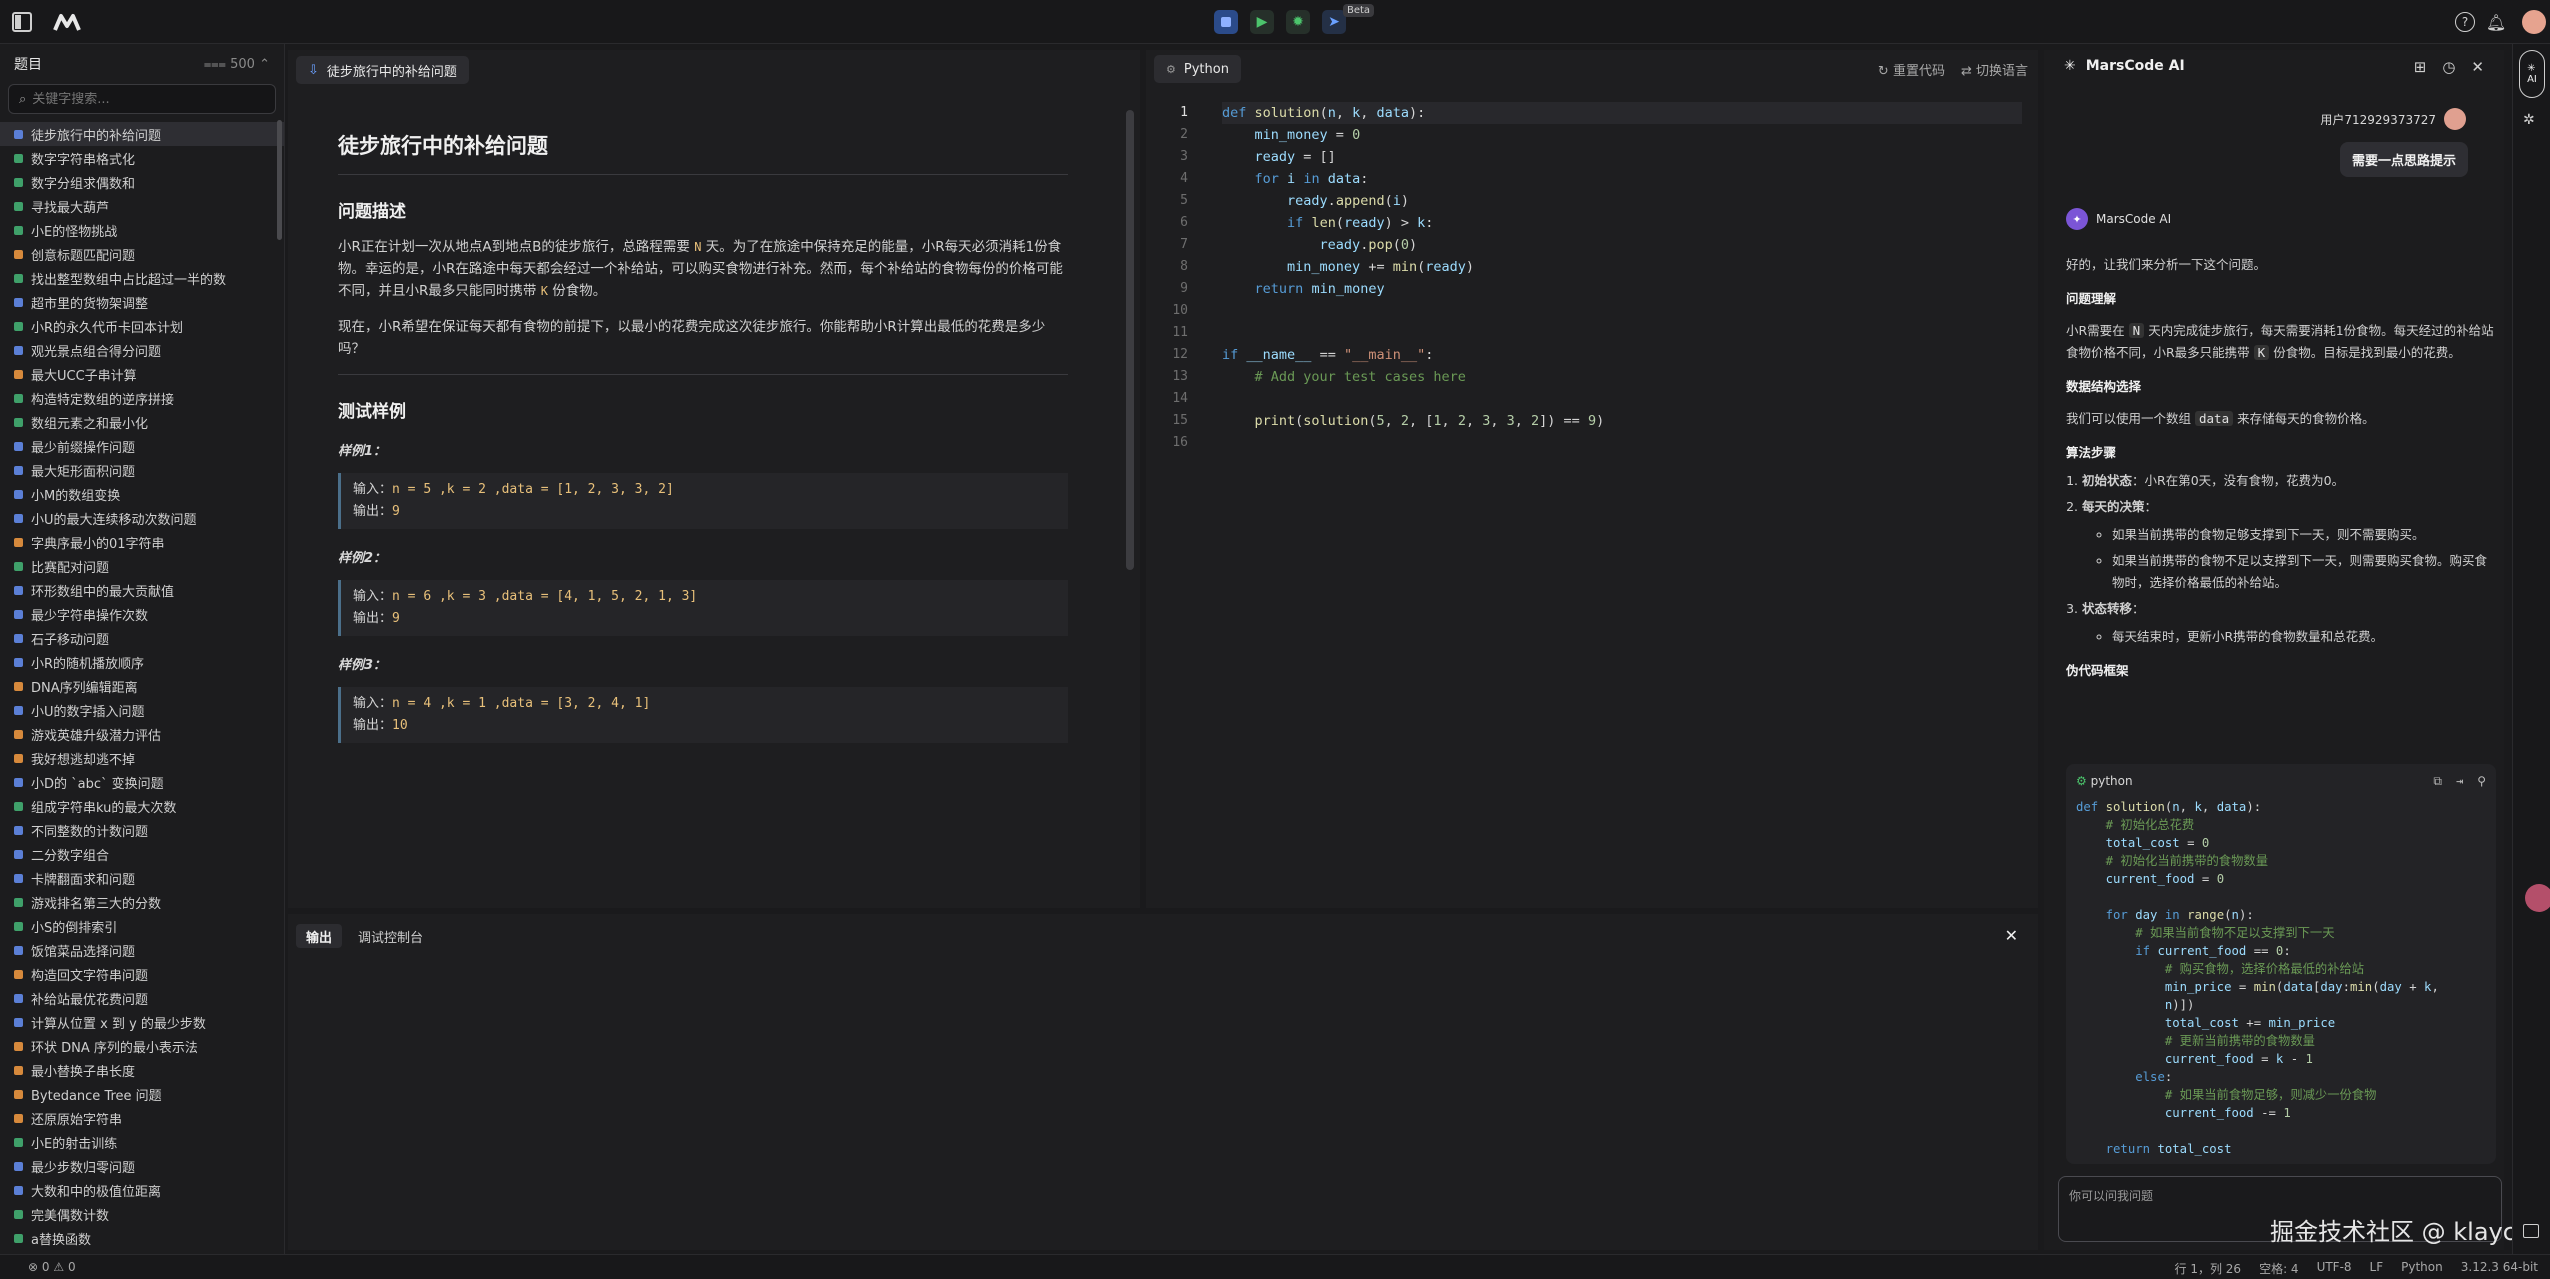  What do you see at coordinates (142, 998) in the screenshot?
I see `sidebar-problem-item: 补给站最优花费问题` at bounding box center [142, 998].